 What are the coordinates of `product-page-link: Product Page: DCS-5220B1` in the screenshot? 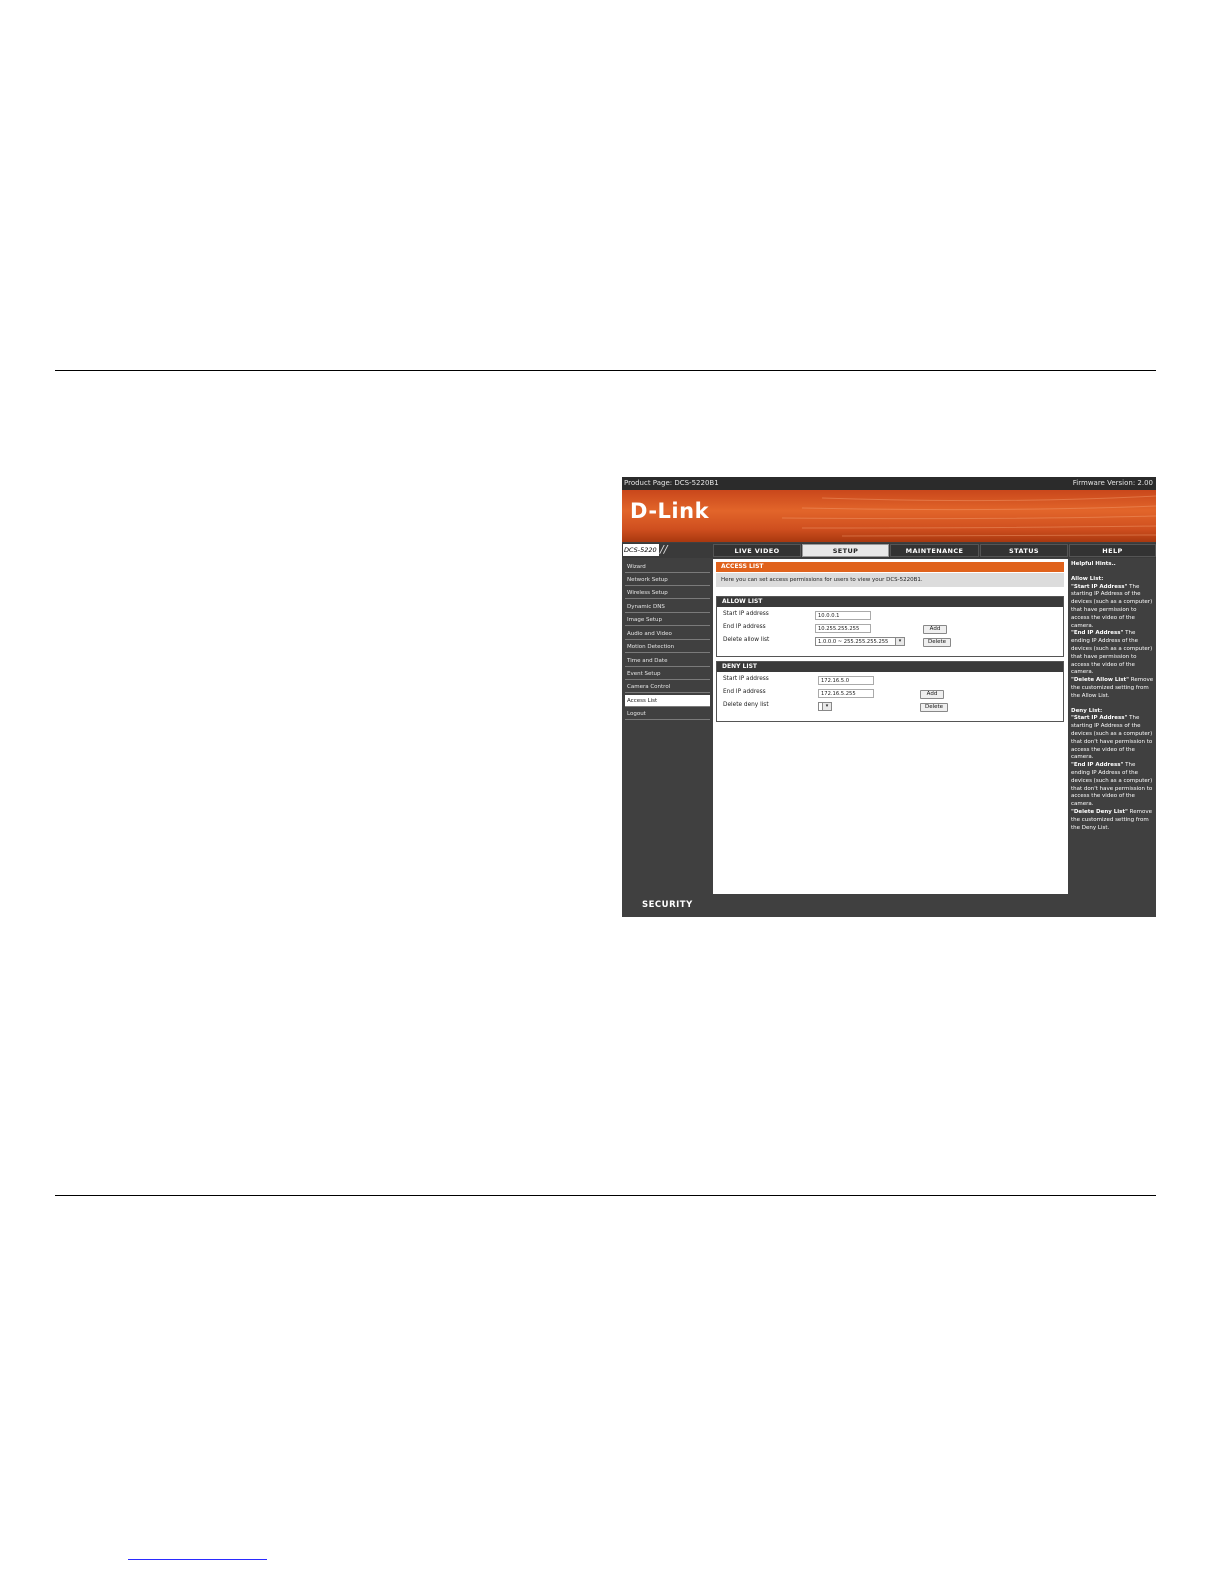 It's located at (671, 483).